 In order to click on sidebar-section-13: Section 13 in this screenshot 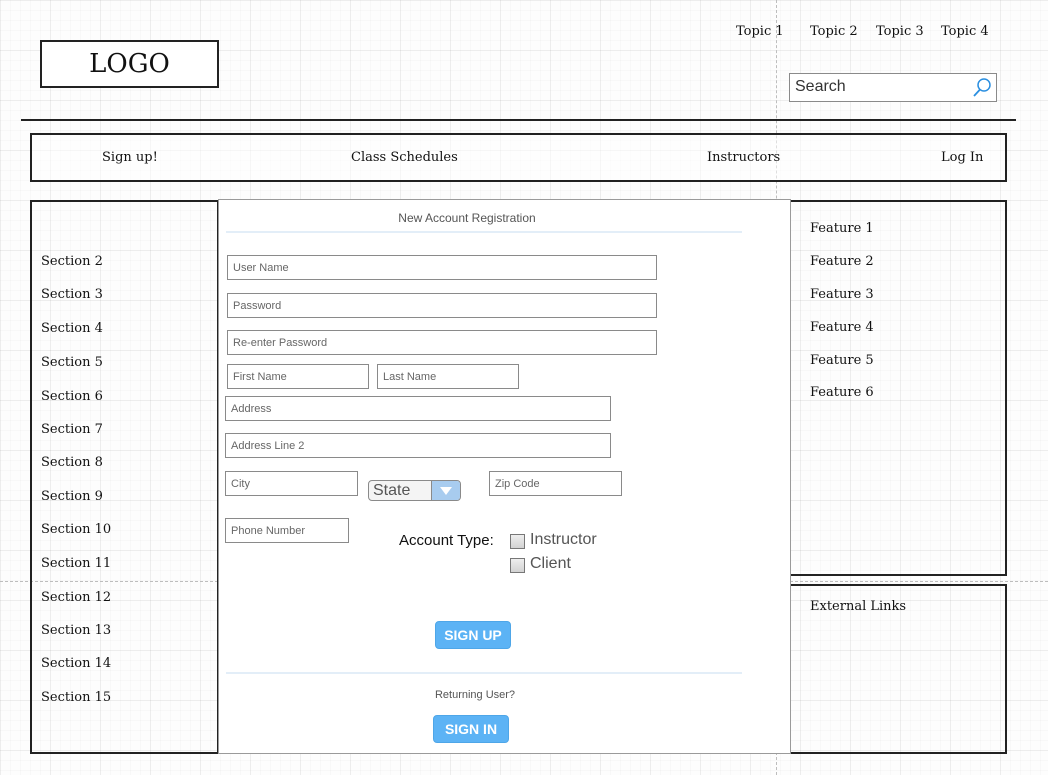, I will do `click(76, 630)`.